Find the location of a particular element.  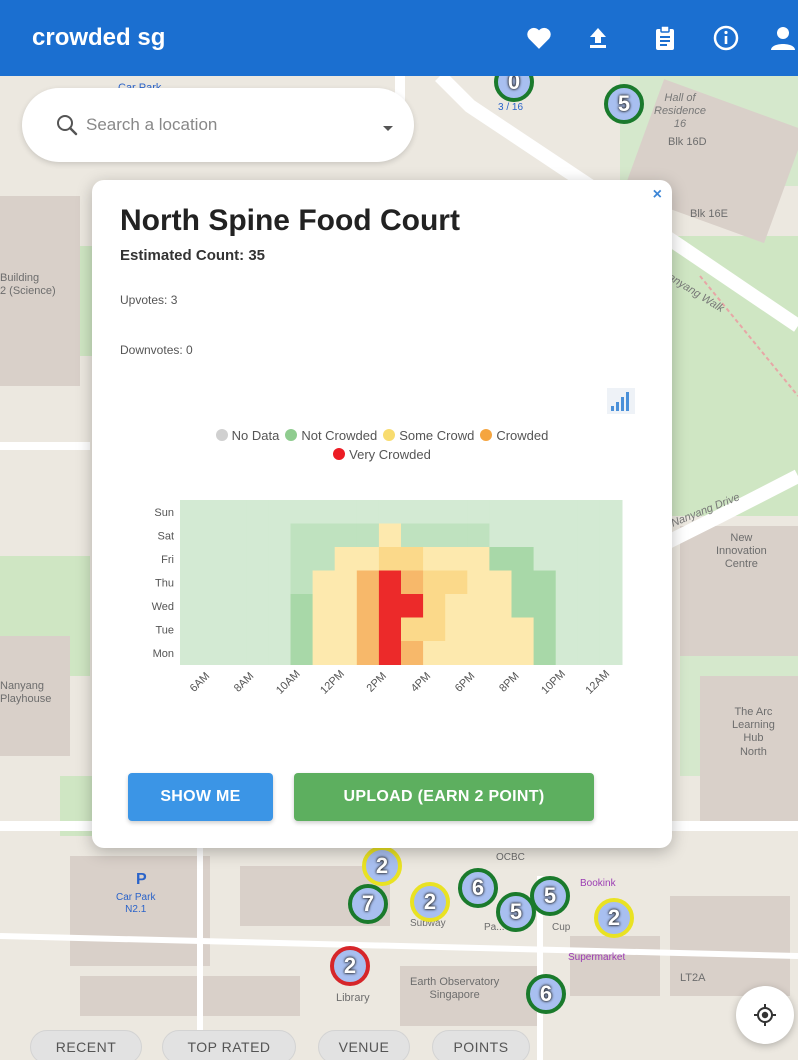

downvotes-count: Downvotes: 0 is located at coordinates (156, 350).